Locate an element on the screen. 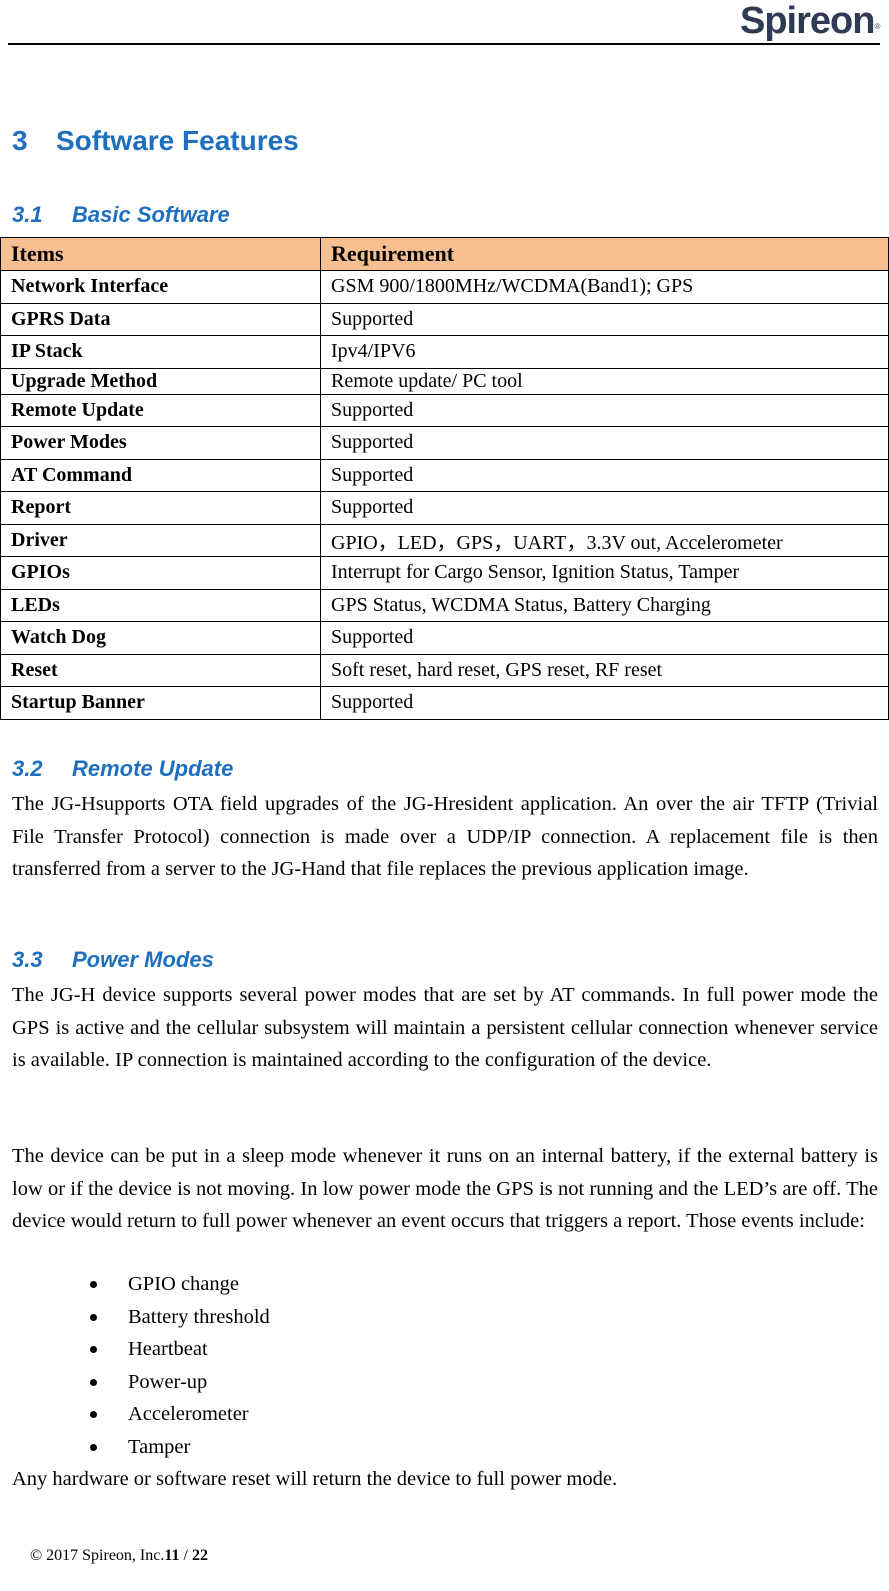 This screenshot has width=889, height=1591. list-item: Accelerometer is located at coordinates (180, 1414).